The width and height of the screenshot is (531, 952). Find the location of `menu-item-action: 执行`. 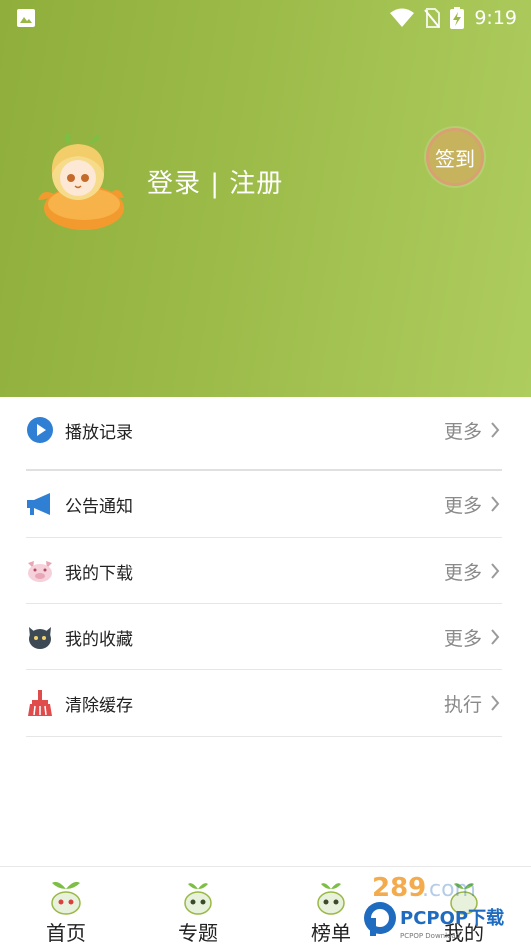

menu-item-action: 执行 is located at coordinates (472, 703).